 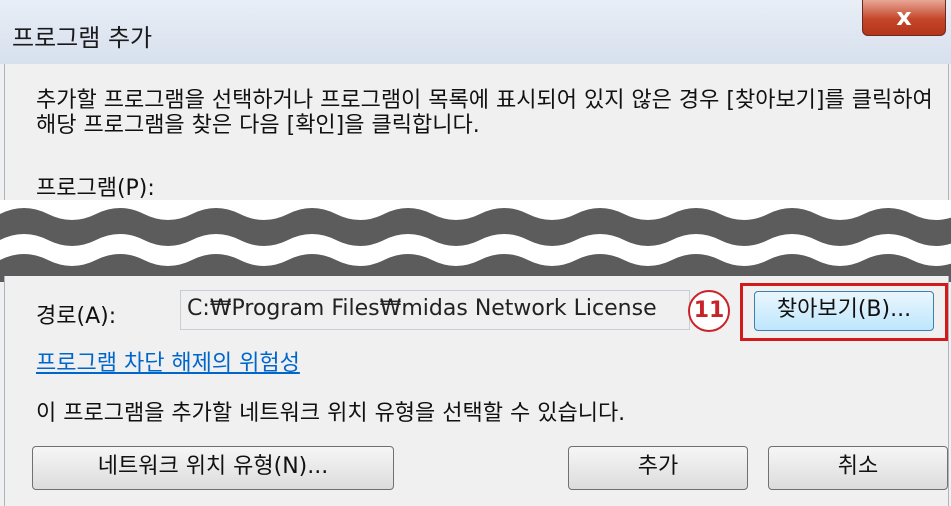 I want to click on path-input: C:₩Program Files₩midas Network License, so click(x=435, y=310).